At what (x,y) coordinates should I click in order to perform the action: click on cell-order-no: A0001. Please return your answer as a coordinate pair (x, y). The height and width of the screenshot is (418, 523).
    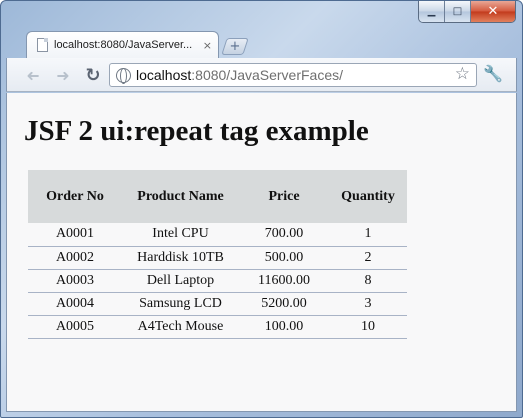
    Looking at the image, I should click on (75, 235).